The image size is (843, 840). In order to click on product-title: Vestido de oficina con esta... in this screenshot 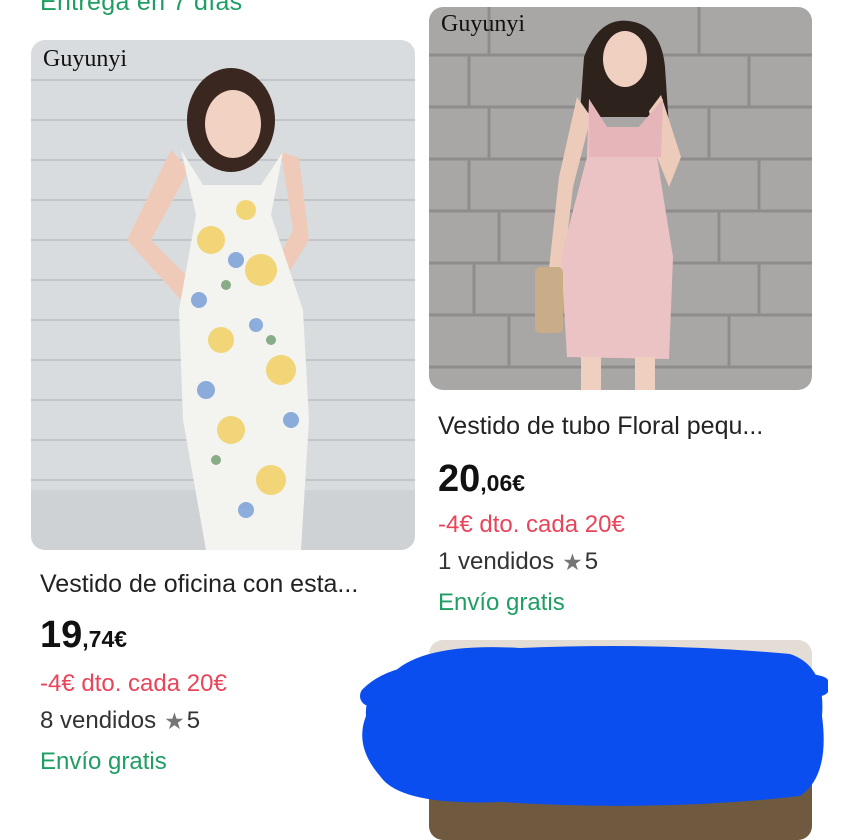, I will do `click(199, 584)`.